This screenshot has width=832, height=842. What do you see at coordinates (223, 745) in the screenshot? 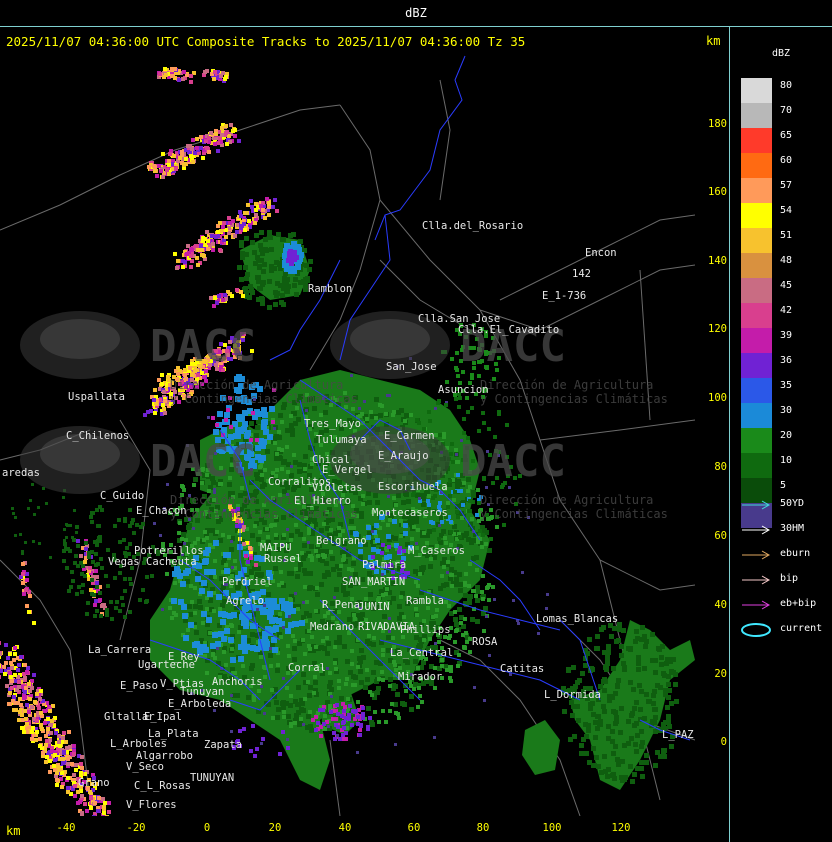
I see `place-label: Zapata` at bounding box center [223, 745].